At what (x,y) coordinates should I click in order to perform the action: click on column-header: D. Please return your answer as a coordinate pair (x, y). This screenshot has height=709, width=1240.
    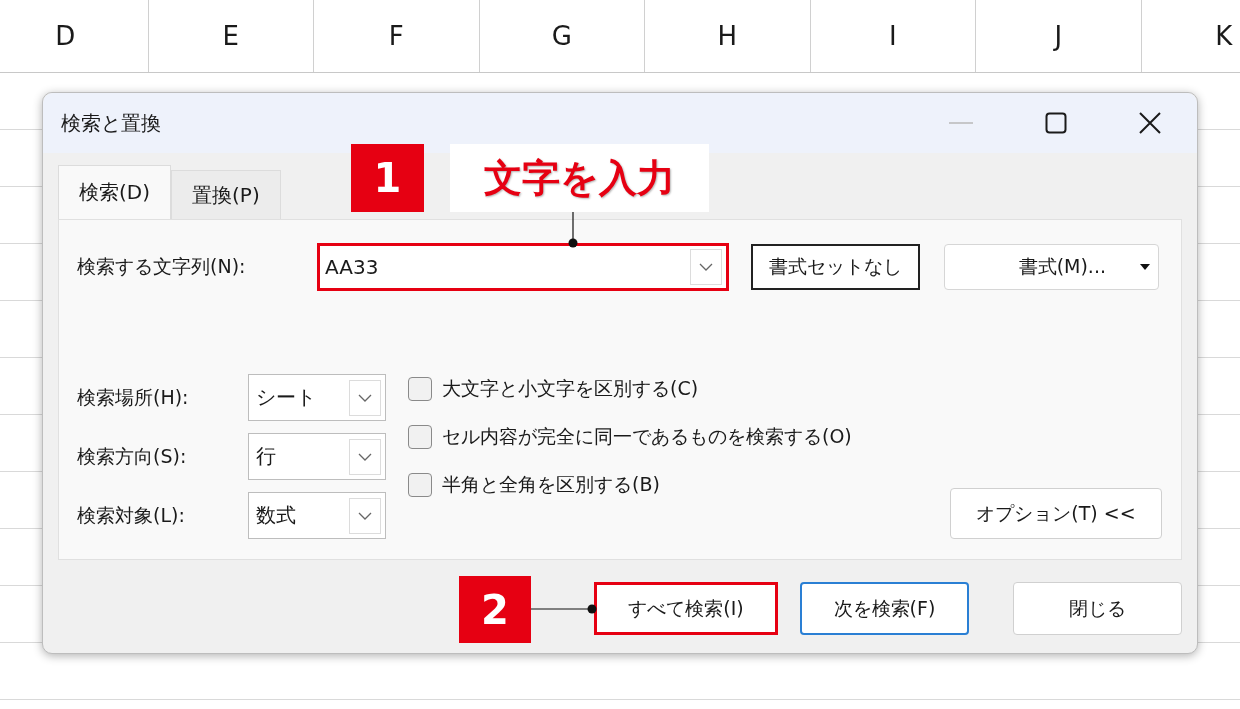
    Looking at the image, I should click on (74, 36).